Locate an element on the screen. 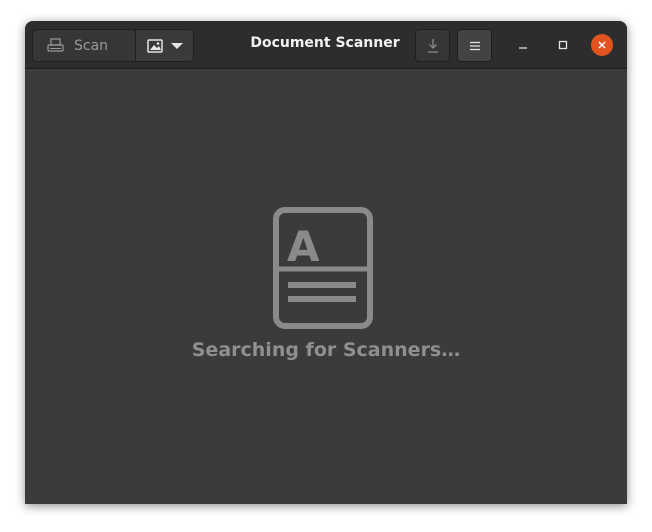  minimize-button is located at coordinates (523, 45).